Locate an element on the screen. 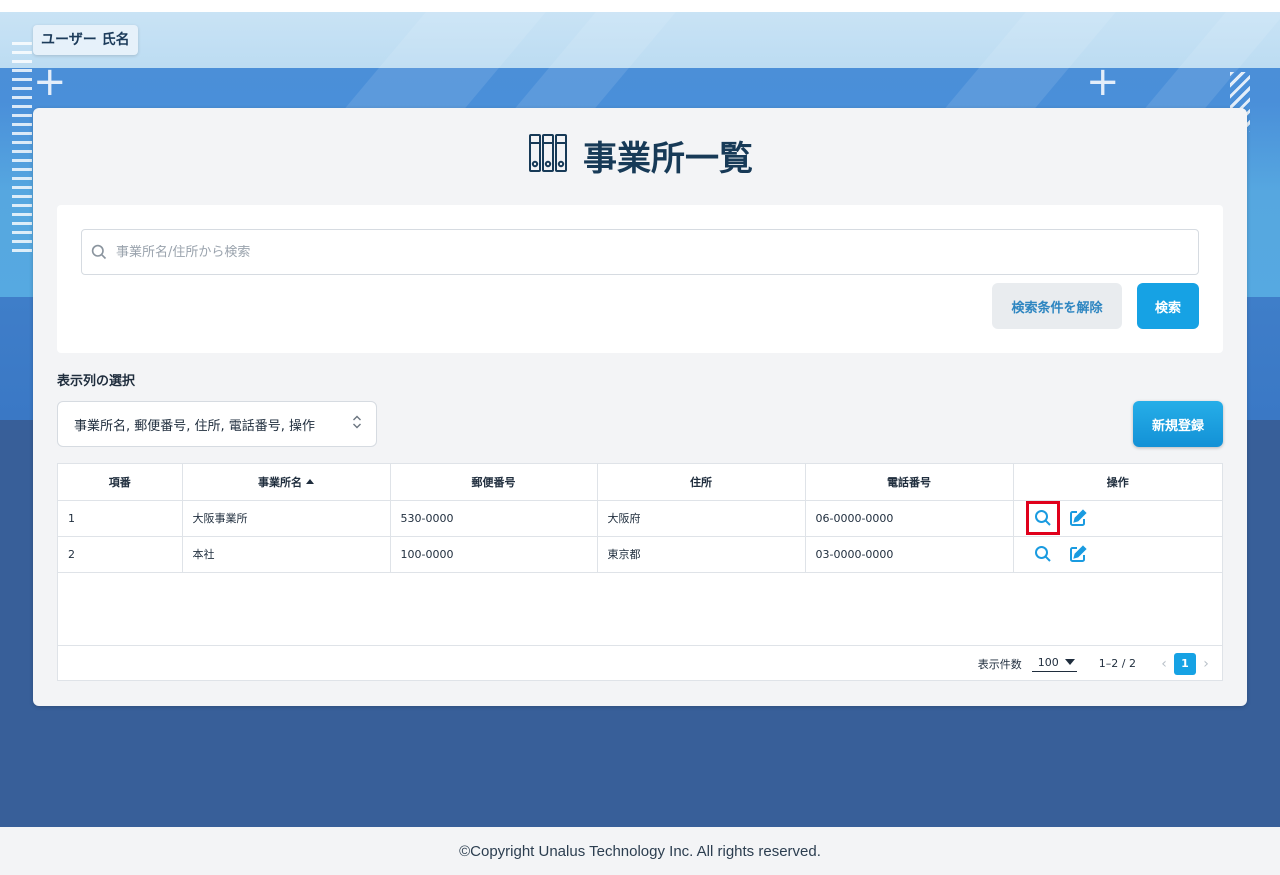  table-row: 1 大阪事業所 530-0000 大阪府 06-0000-0000 is located at coordinates (640, 518).